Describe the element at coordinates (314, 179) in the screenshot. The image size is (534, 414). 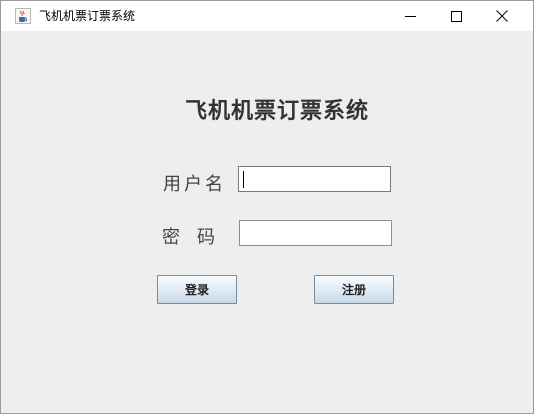
I see `username-input` at that location.